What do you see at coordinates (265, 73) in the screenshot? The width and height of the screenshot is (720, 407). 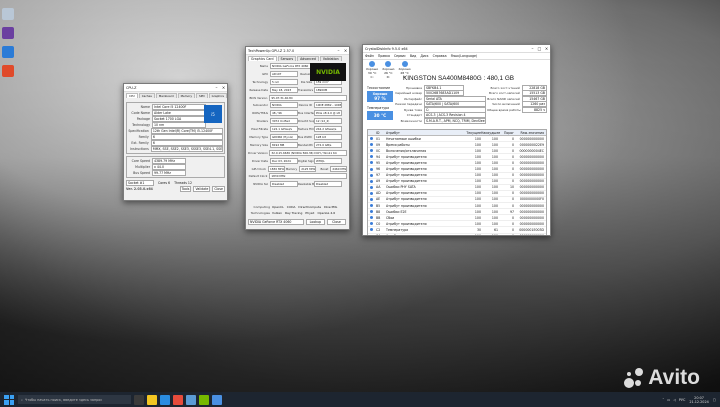 I see `gpuz-field-label: GPU` at bounding box center [265, 73].